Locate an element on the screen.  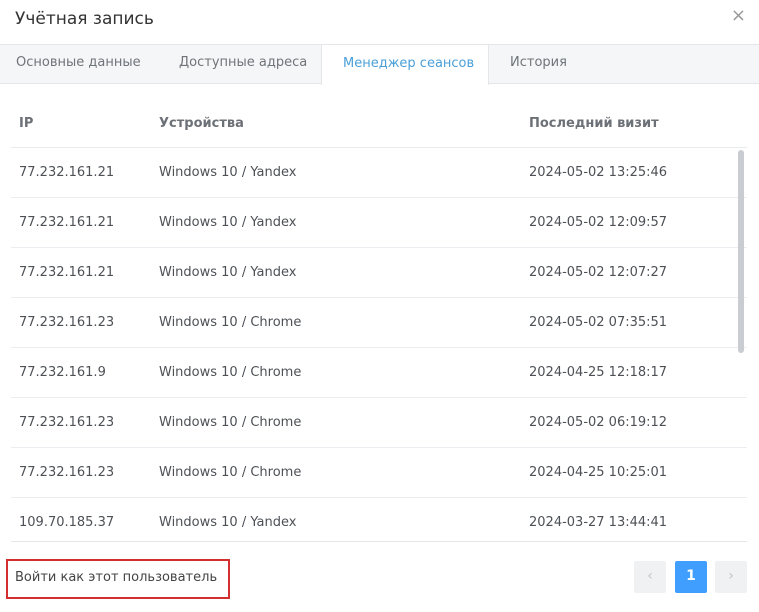
cell-last-visit: 2024-04-25 12:18:17 is located at coordinates (598, 372).